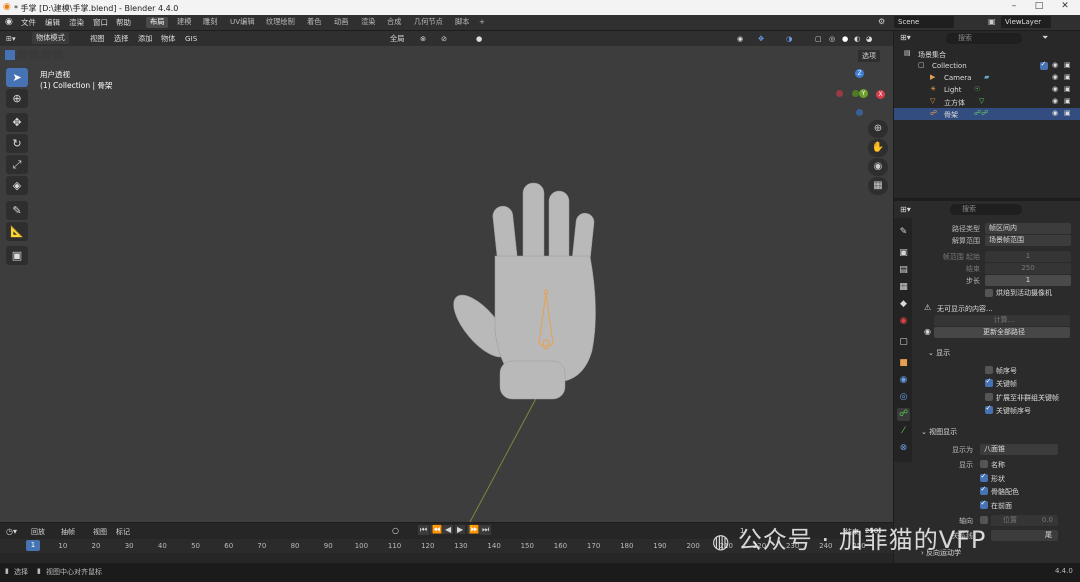 The image size is (1080, 582). I want to click on scale-tool-icon: ⤢, so click(17, 164).